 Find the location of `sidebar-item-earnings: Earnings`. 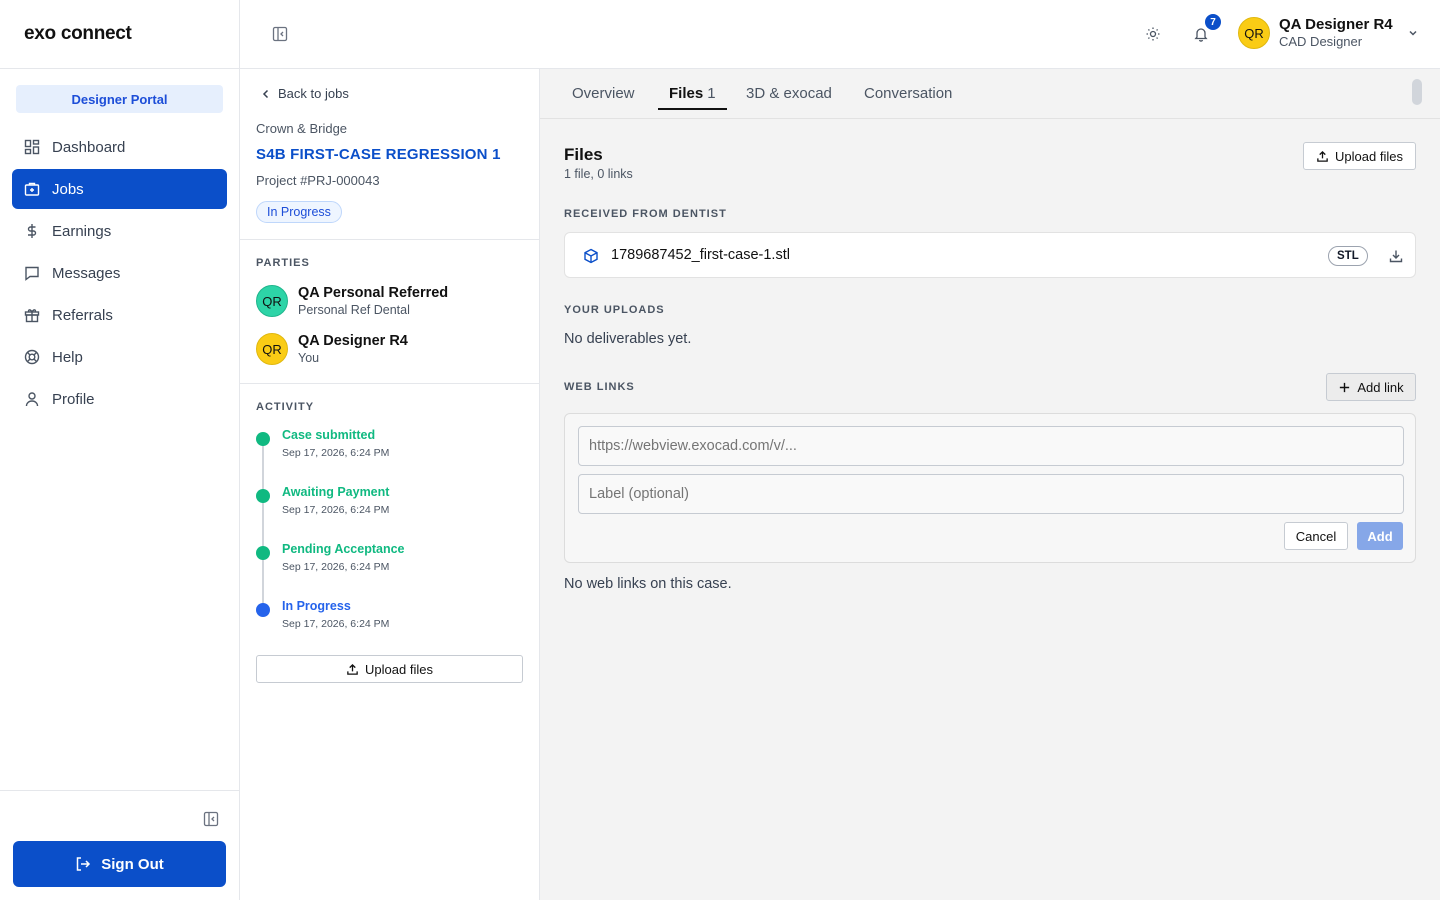

sidebar-item-earnings: Earnings is located at coordinates (119, 231).